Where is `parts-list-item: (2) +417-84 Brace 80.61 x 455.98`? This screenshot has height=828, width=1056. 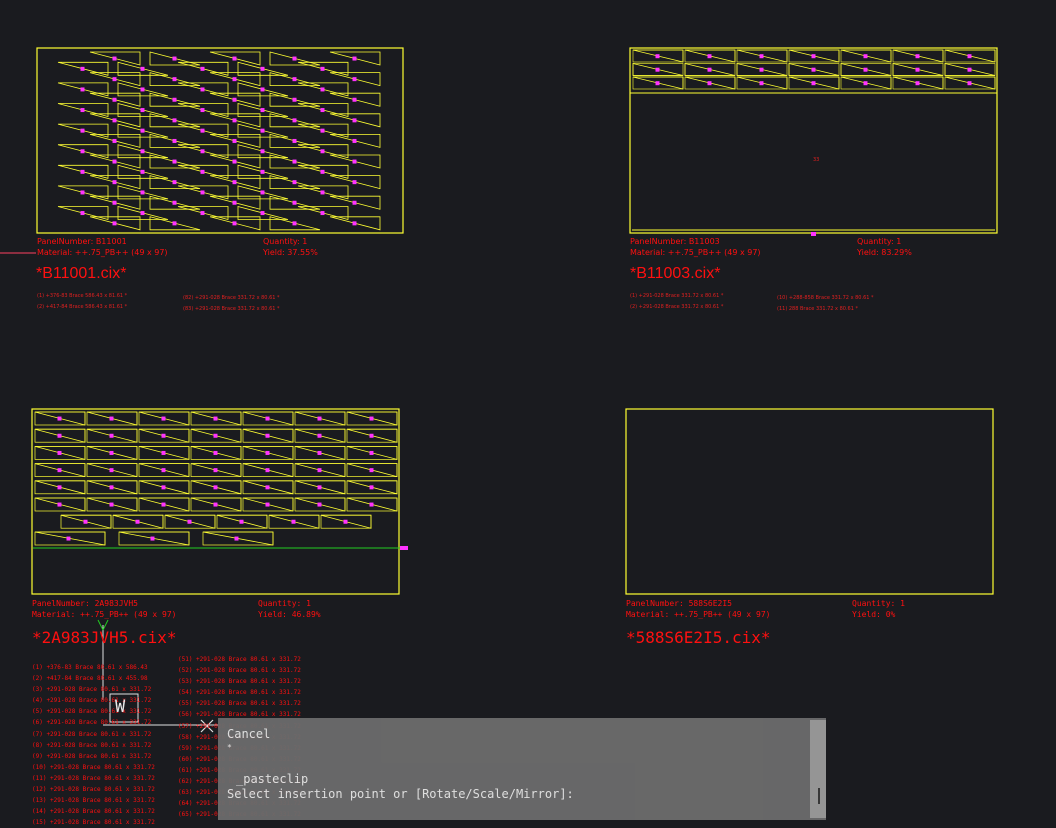 parts-list-item: (2) +417-84 Brace 80.61 x 455.98 is located at coordinates (90, 679).